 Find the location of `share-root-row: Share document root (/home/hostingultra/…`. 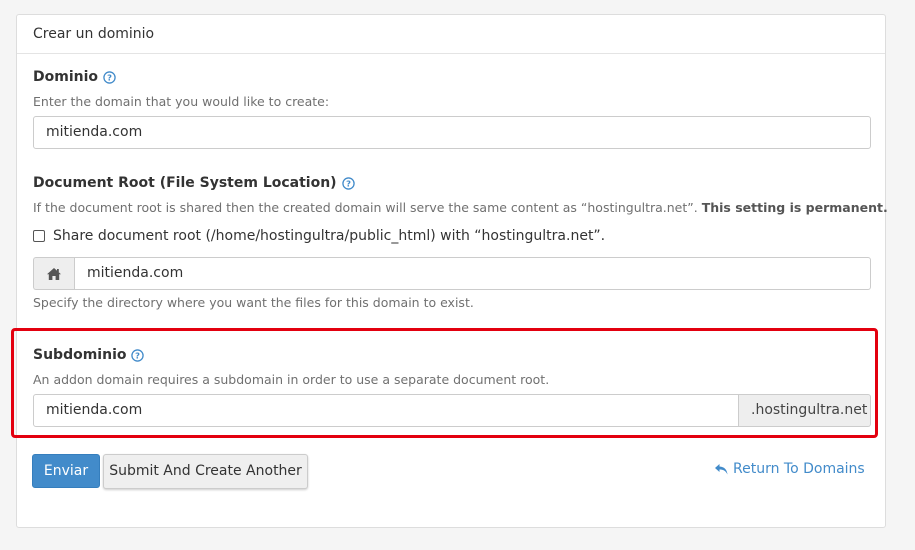

share-root-row: Share document root (/home/hostingultra/… is located at coordinates (319, 236).